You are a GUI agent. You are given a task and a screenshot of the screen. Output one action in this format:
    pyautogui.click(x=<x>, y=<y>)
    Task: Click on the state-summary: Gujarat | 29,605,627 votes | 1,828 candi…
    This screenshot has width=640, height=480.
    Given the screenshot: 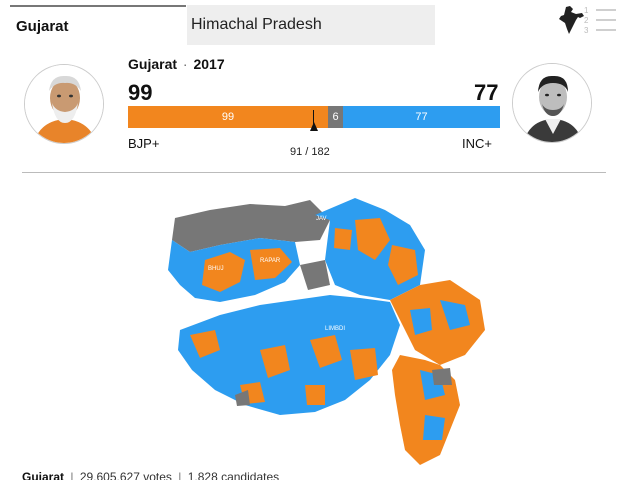 What is the action you would take?
    pyautogui.click(x=150, y=475)
    